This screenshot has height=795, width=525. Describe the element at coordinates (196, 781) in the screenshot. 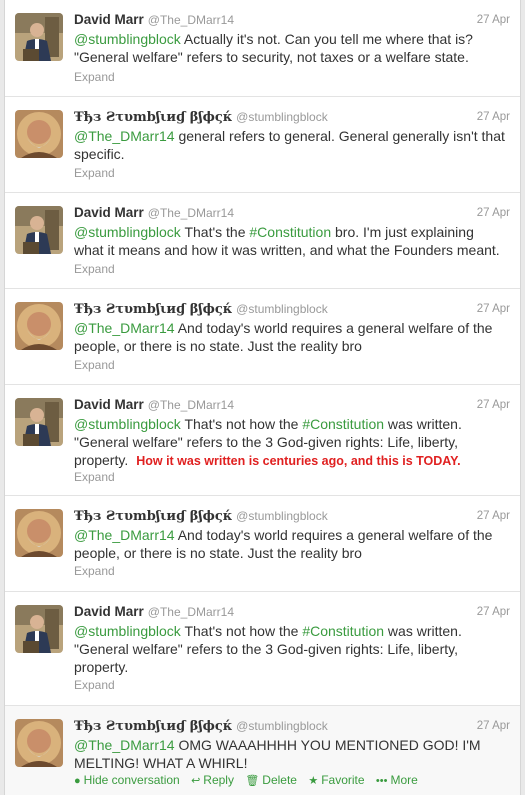

I see `reply-arrow-icon: ↩` at that location.